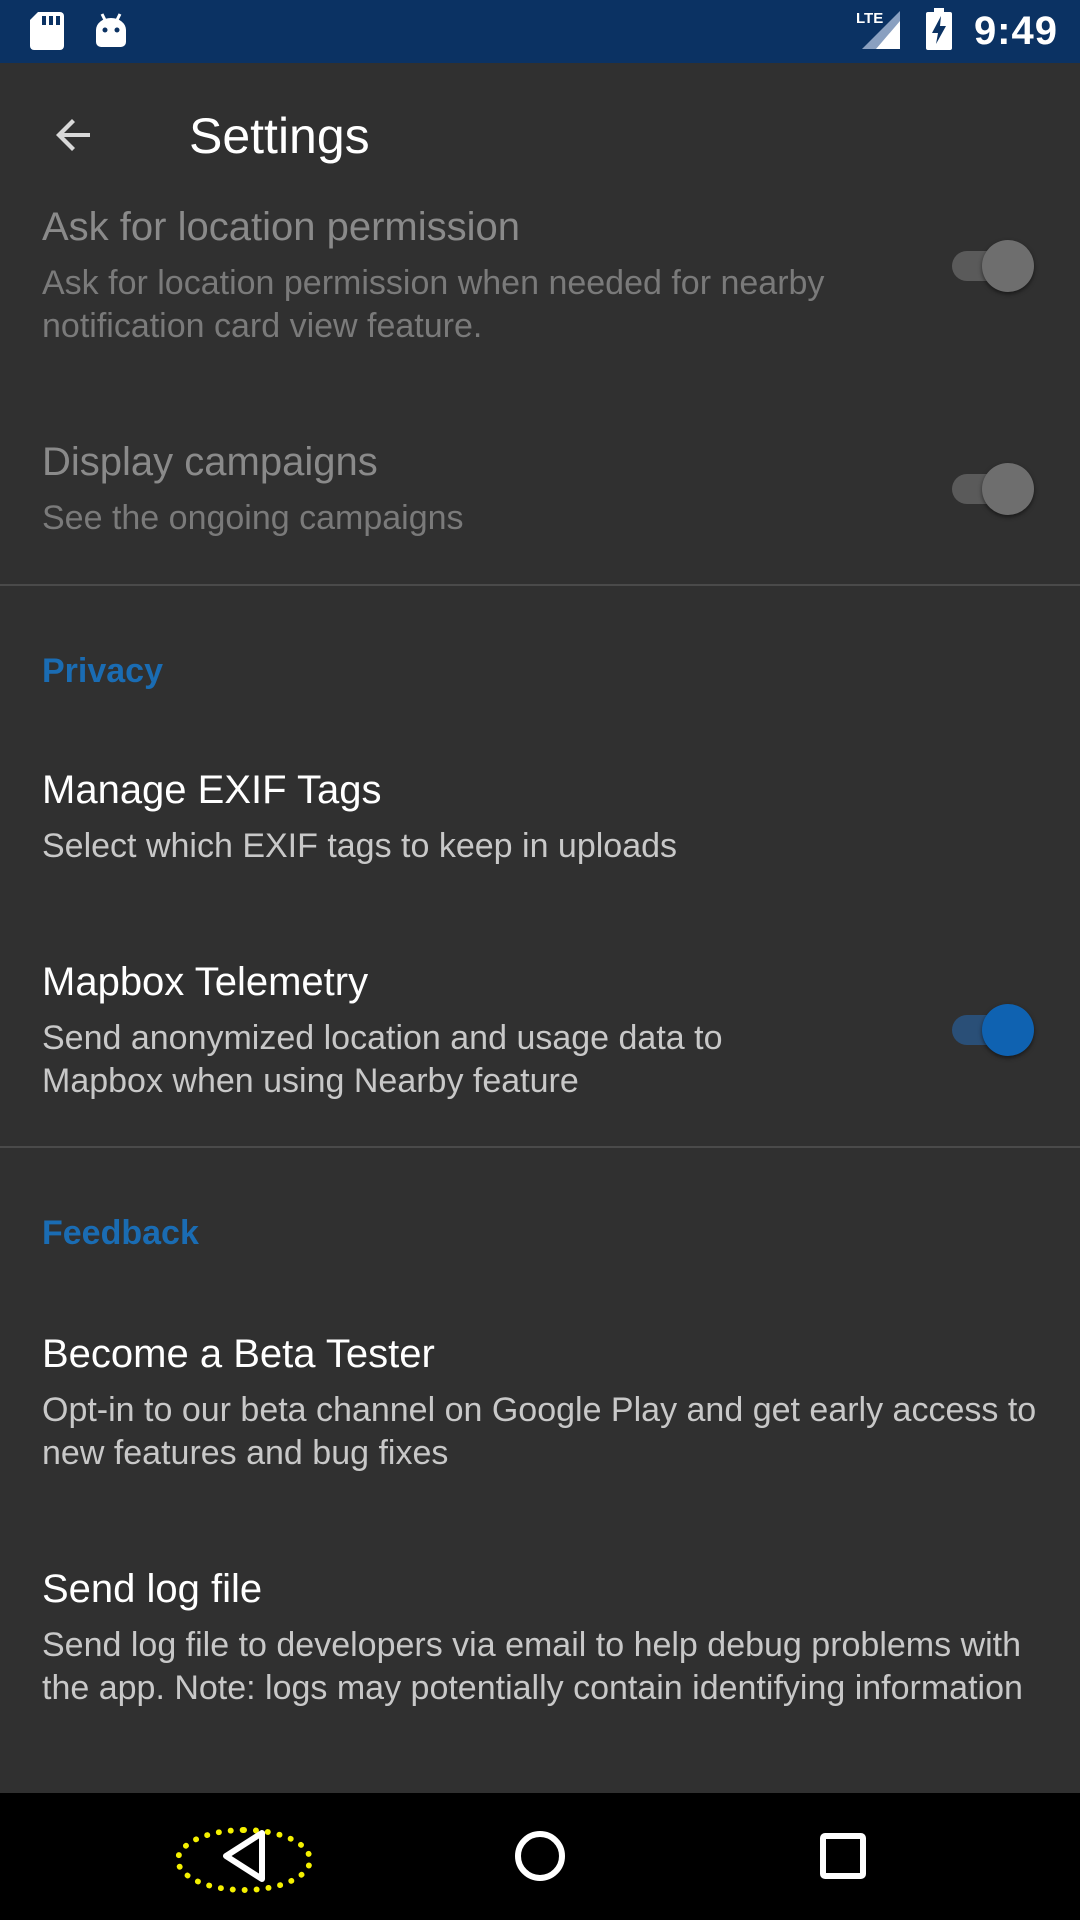  I want to click on back-nav-icon, so click(244, 1858).